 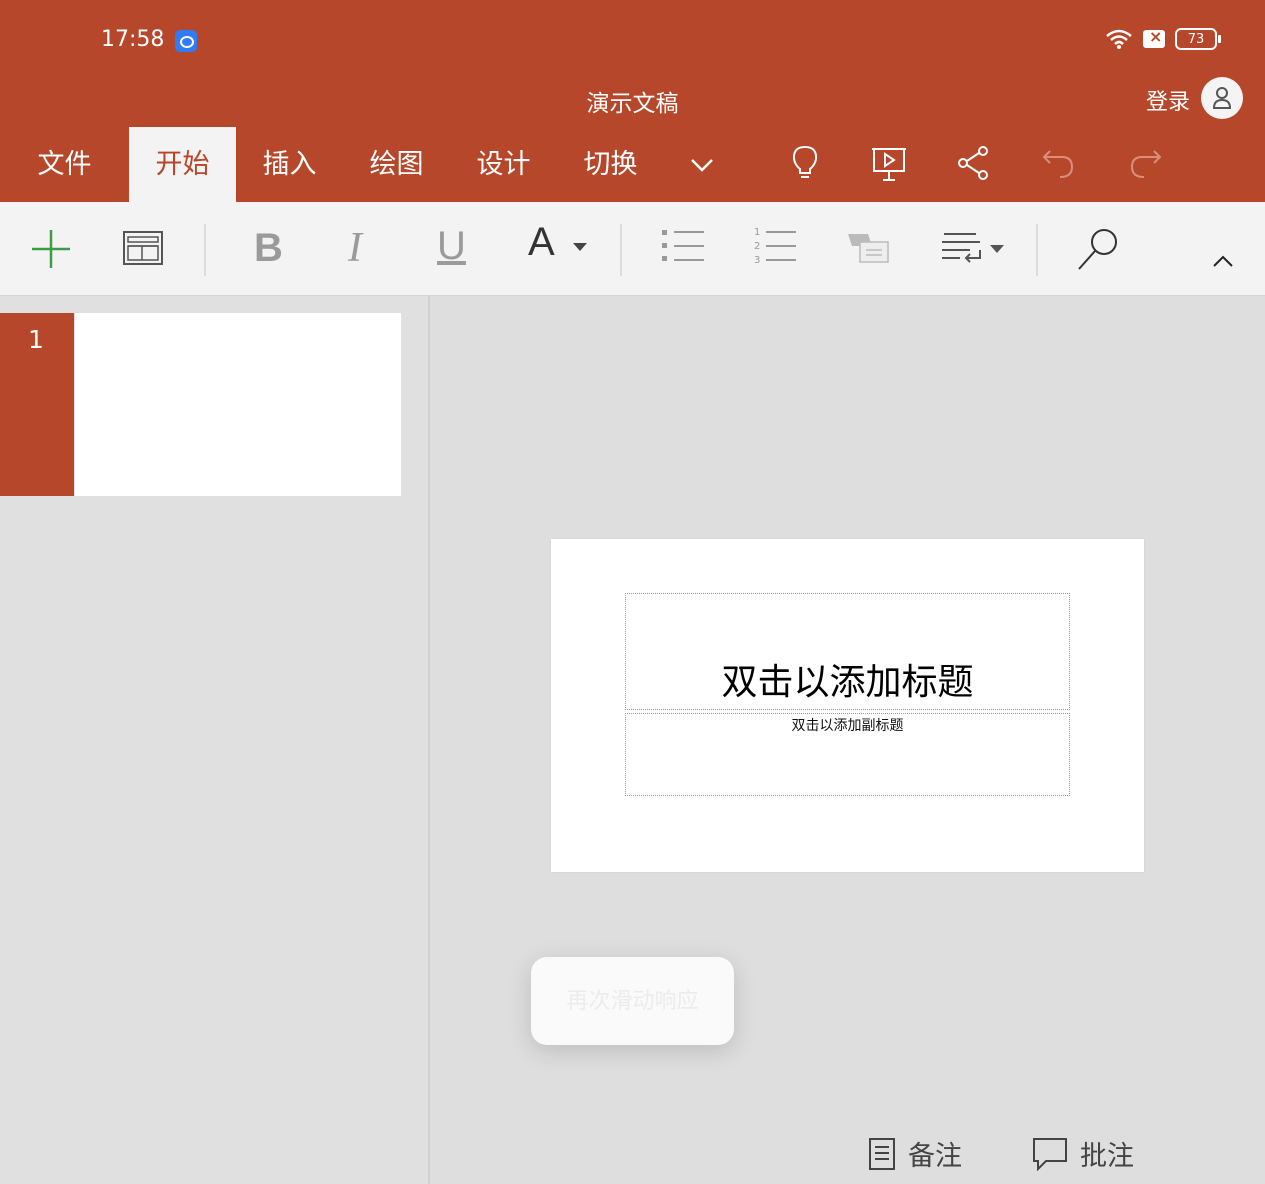 What do you see at coordinates (503, 164) in the screenshot?
I see `tab-design: 设计` at bounding box center [503, 164].